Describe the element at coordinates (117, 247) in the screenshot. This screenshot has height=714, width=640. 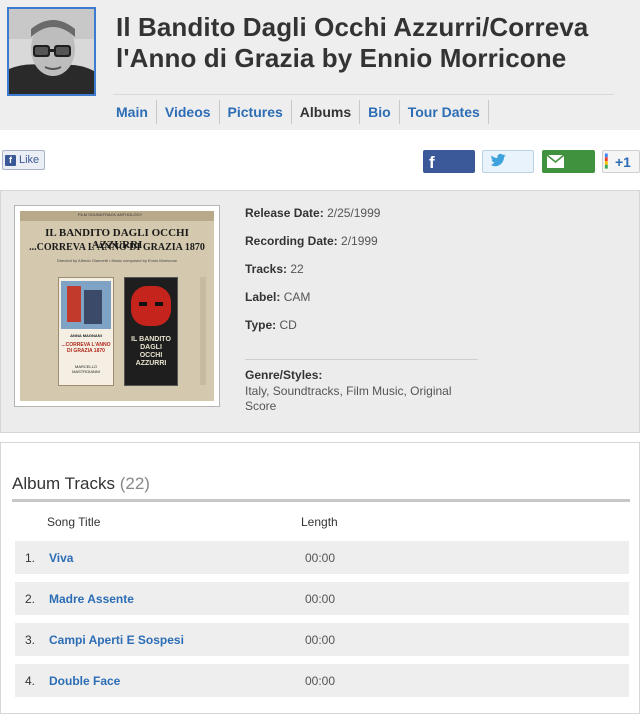
I see `cover-title-line2: ...CORREVA L'ANNO DI GRAZIA 1870` at that location.